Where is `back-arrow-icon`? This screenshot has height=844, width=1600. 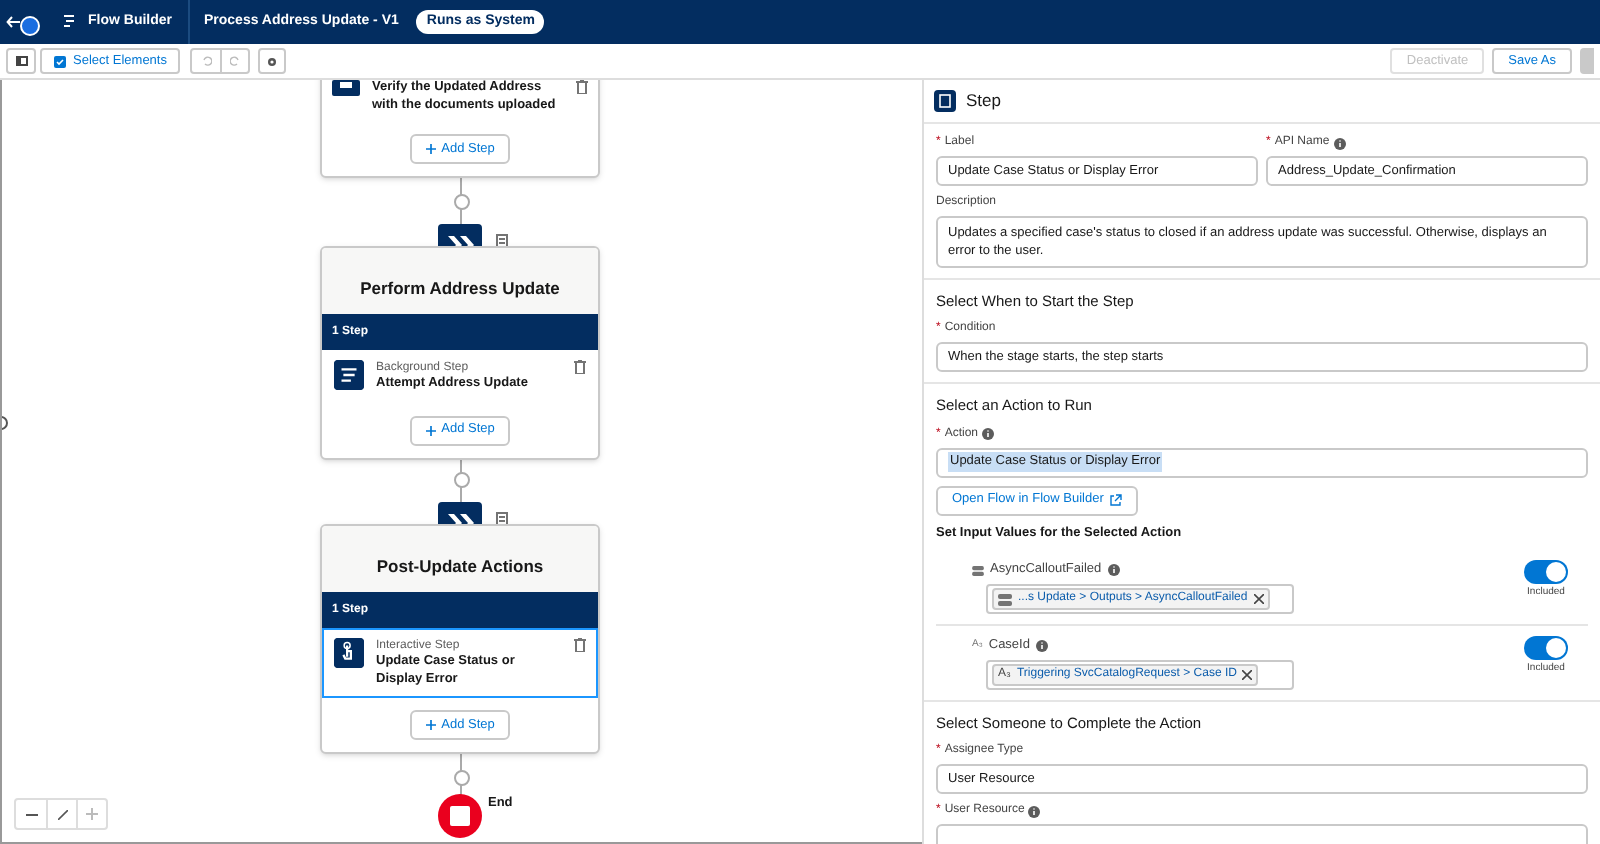
back-arrow-icon is located at coordinates (13, 22).